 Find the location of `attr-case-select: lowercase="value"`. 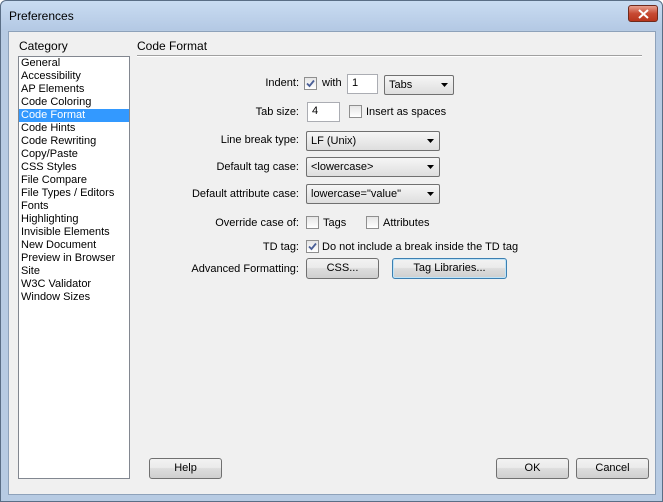

attr-case-select: lowercase="value" is located at coordinates (373, 194).